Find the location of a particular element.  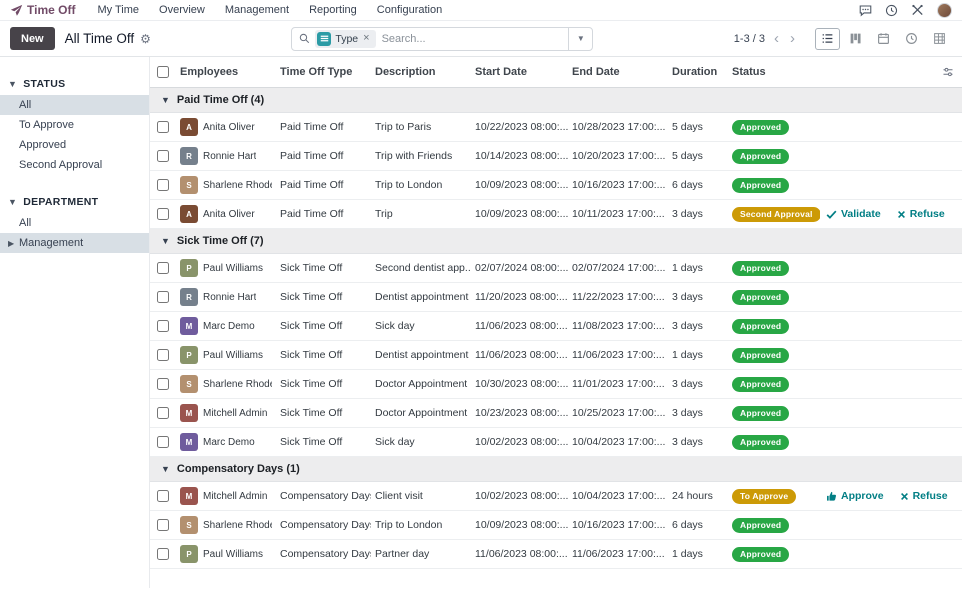

column-header-duration: Duration is located at coordinates (698, 72).